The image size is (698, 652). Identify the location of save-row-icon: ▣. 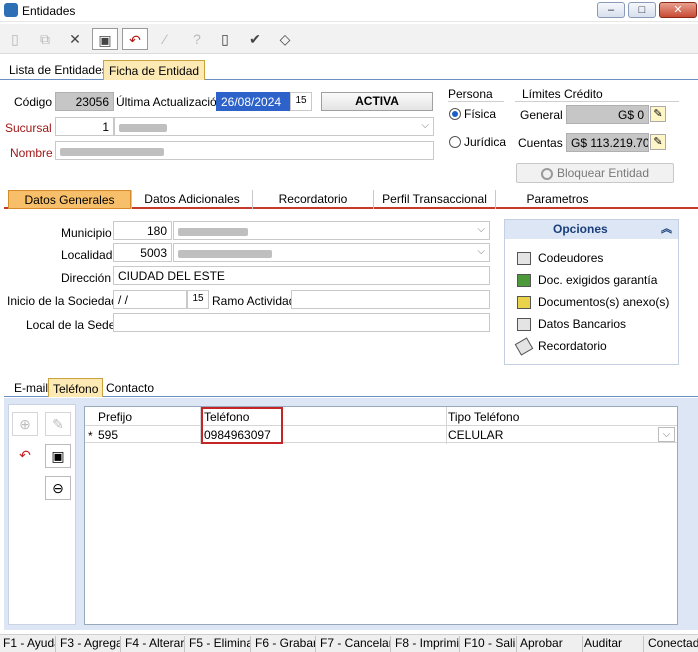
(58, 456).